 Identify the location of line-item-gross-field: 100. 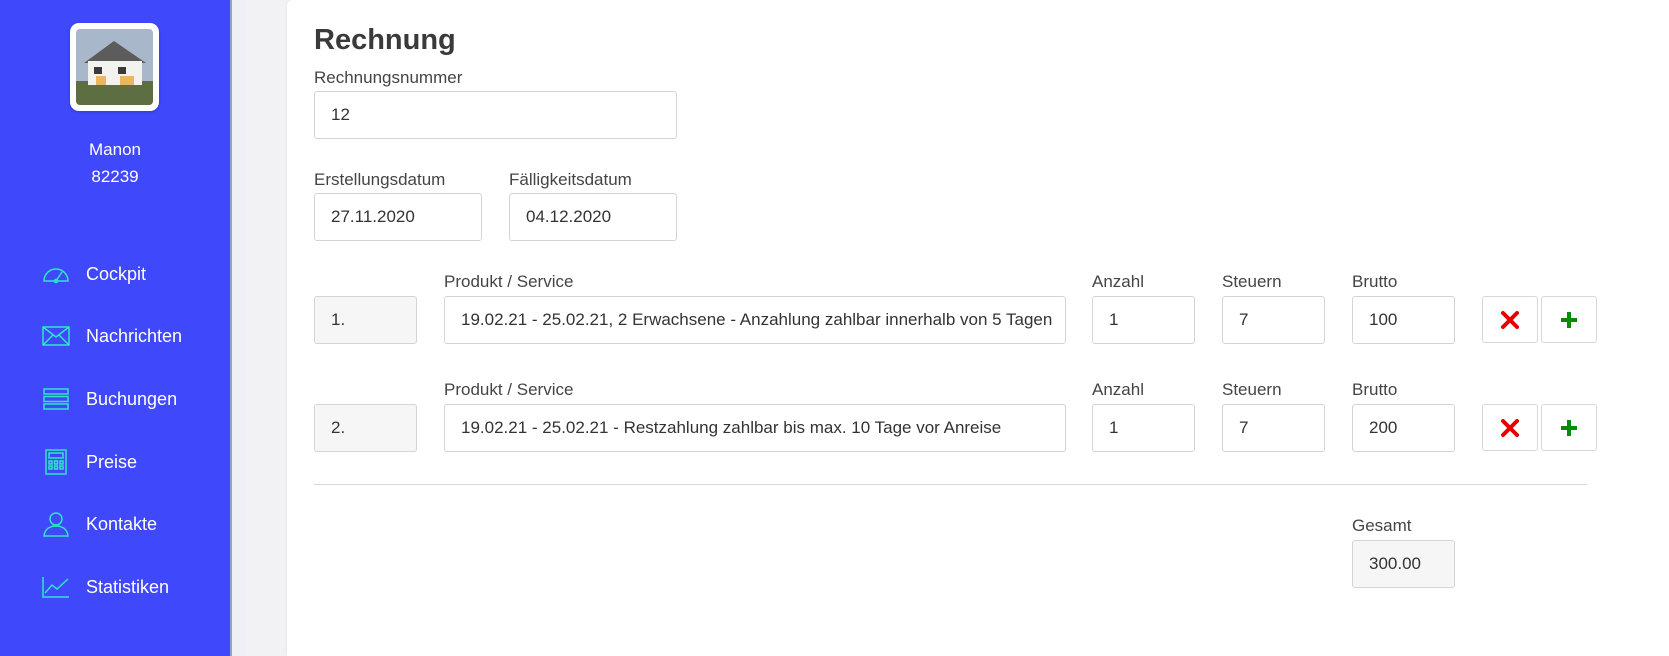
(1403, 320).